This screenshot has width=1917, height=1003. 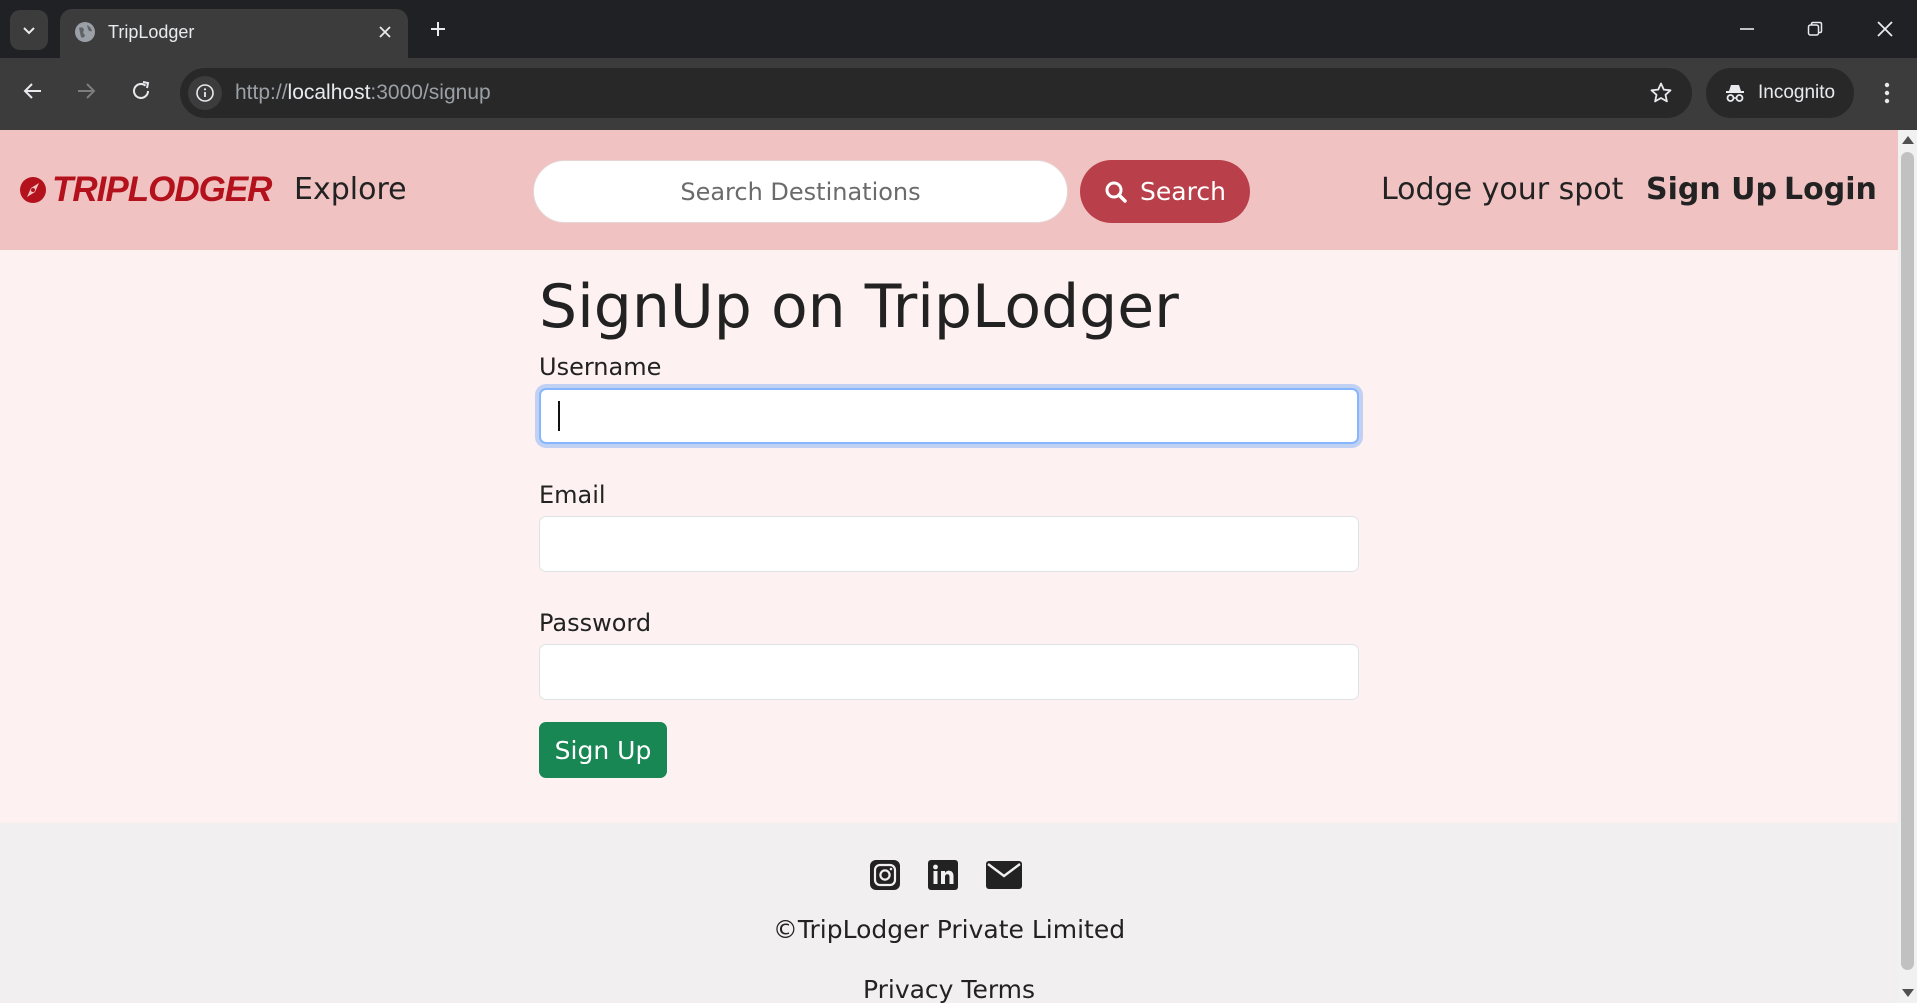 What do you see at coordinates (151, 32) in the screenshot?
I see `tab-title: TripLodger` at bounding box center [151, 32].